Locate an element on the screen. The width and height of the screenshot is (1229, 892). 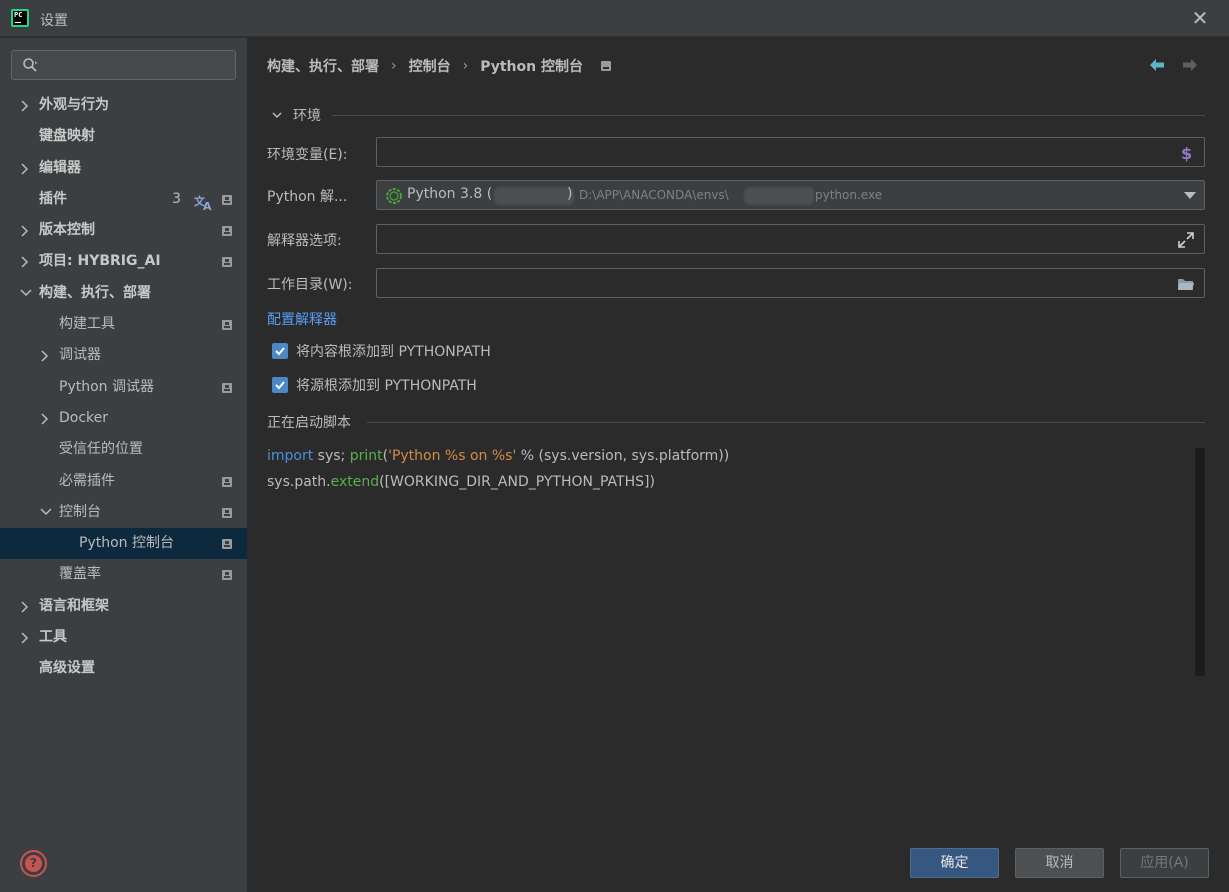
sidebar-item: Python 调试器 is located at coordinates (123, 387).